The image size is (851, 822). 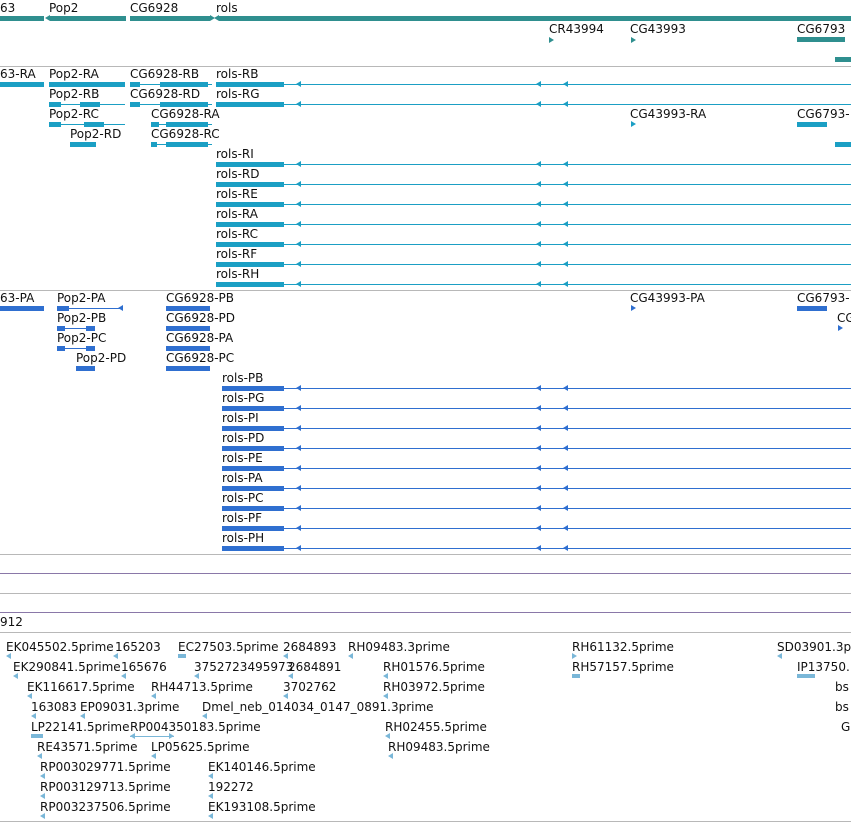 What do you see at coordinates (154, 8) in the screenshot?
I see `gene-label: CG6928` at bounding box center [154, 8].